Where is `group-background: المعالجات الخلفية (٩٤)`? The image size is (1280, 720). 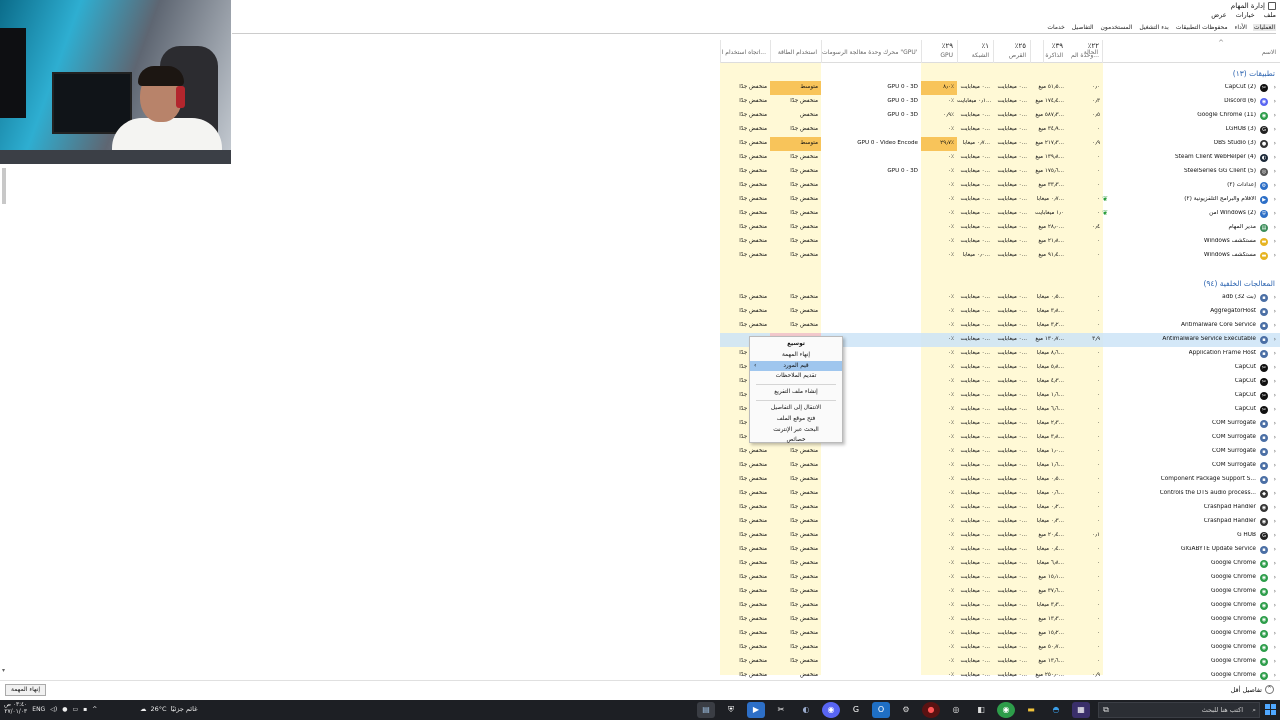
group-background: المعالجات الخلفية (٩٤) is located at coordinates (1000, 284).